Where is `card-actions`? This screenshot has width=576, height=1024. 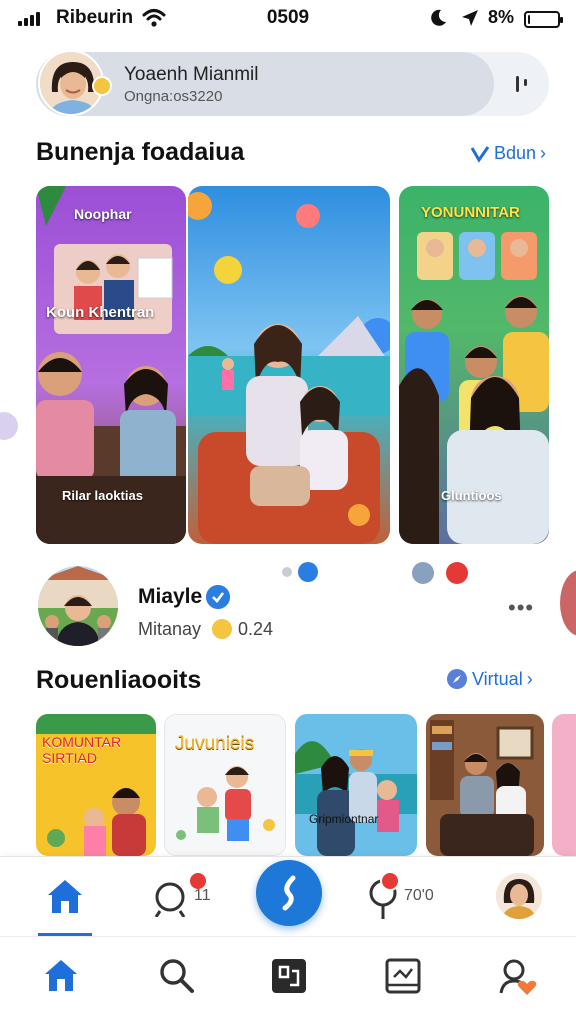
card-actions is located at coordinates (440, 573).